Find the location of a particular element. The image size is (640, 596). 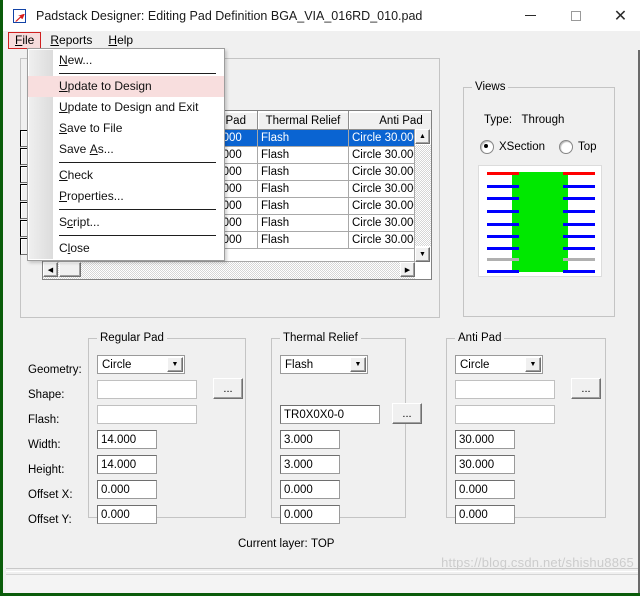

thermal-relief-offset-x-input: 0.000 is located at coordinates (310, 489).